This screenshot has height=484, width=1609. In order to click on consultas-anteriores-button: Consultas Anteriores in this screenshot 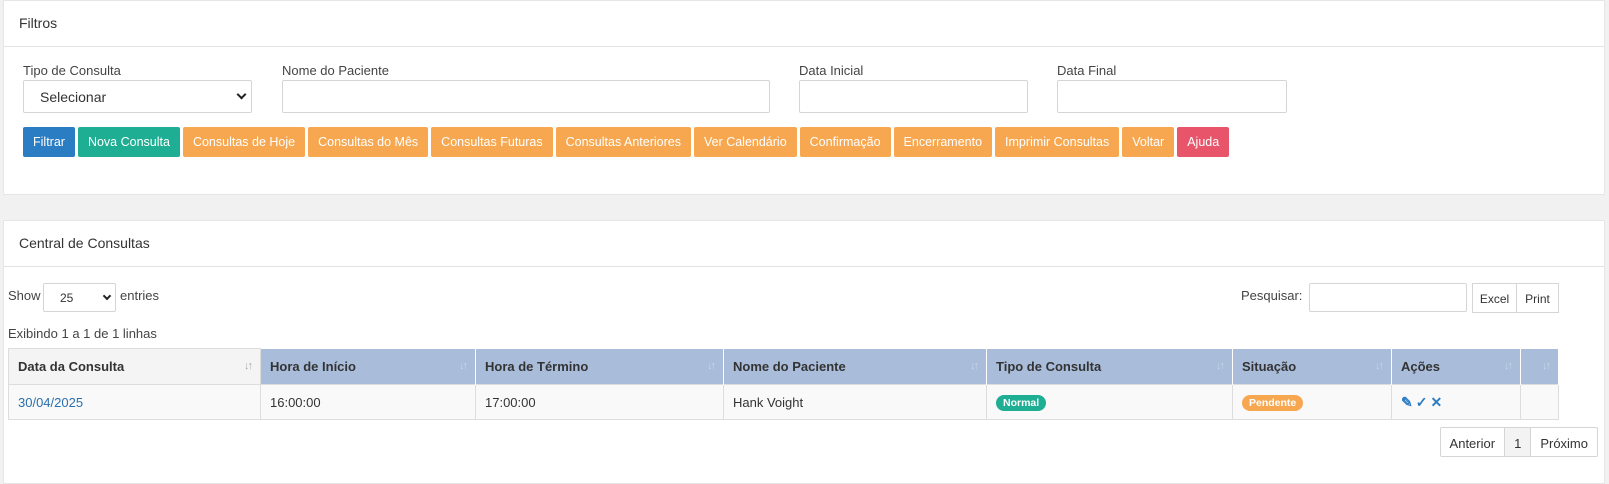, I will do `click(623, 142)`.